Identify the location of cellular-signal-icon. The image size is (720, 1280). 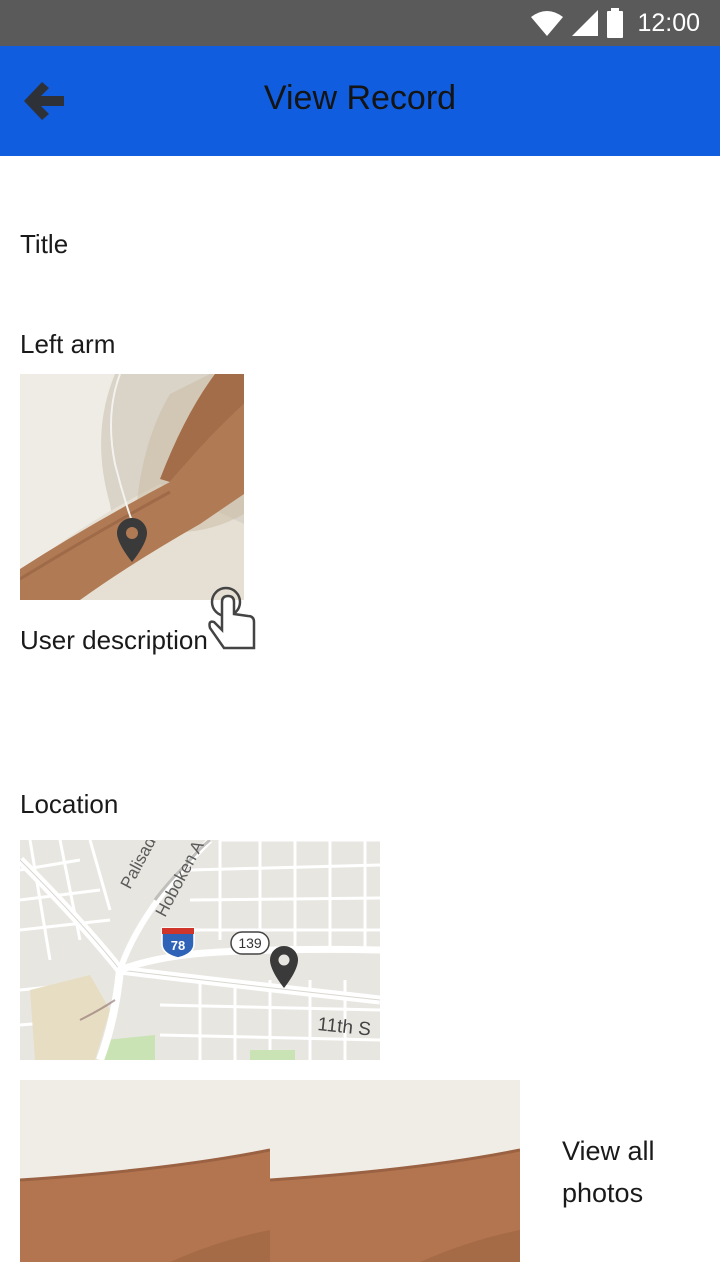
(585, 23).